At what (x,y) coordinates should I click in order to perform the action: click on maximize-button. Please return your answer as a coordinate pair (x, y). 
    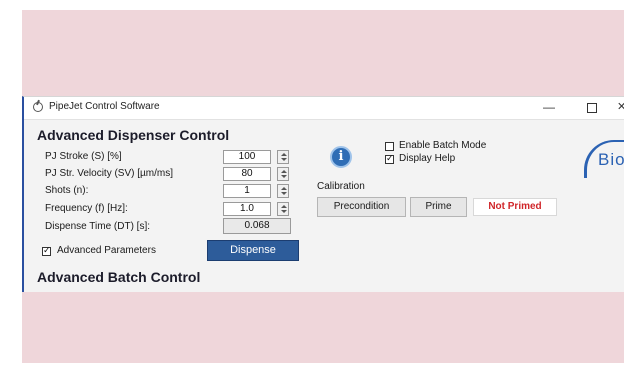
    Looking at the image, I should click on (592, 108).